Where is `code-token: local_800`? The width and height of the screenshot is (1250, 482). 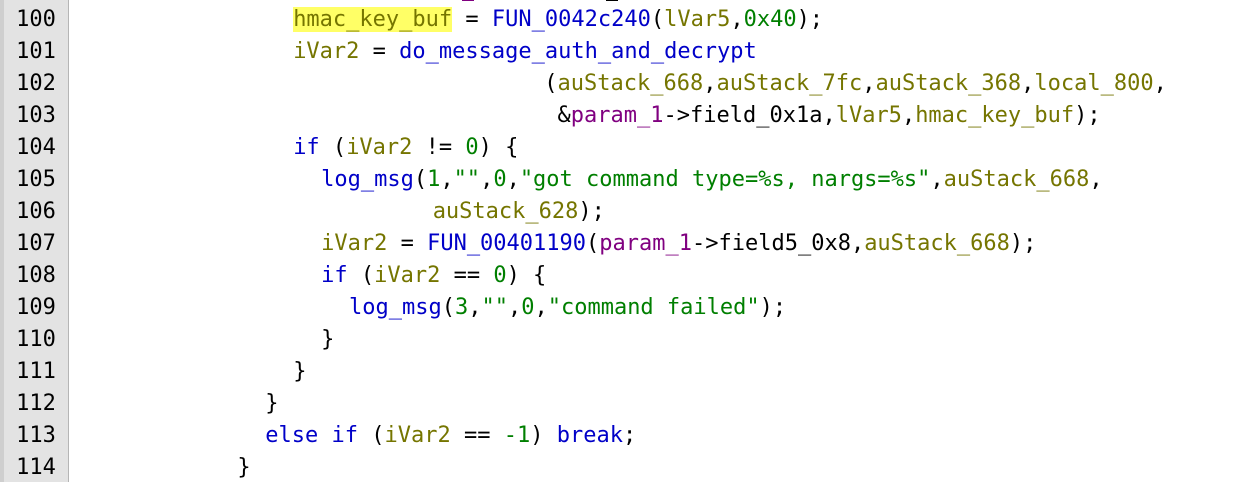
code-token: local_800 is located at coordinates (1093, 83).